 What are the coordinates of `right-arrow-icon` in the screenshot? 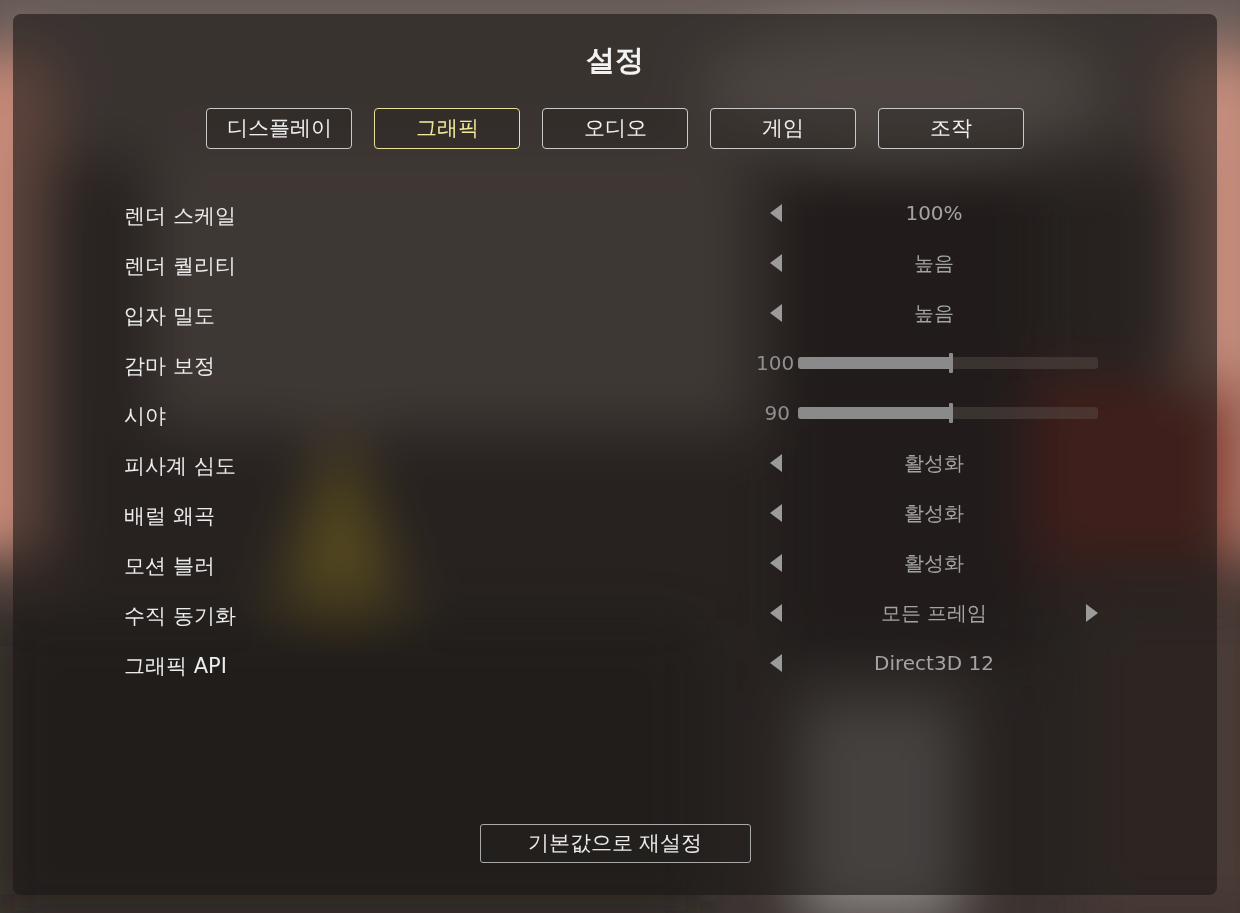 It's located at (1092, 613).